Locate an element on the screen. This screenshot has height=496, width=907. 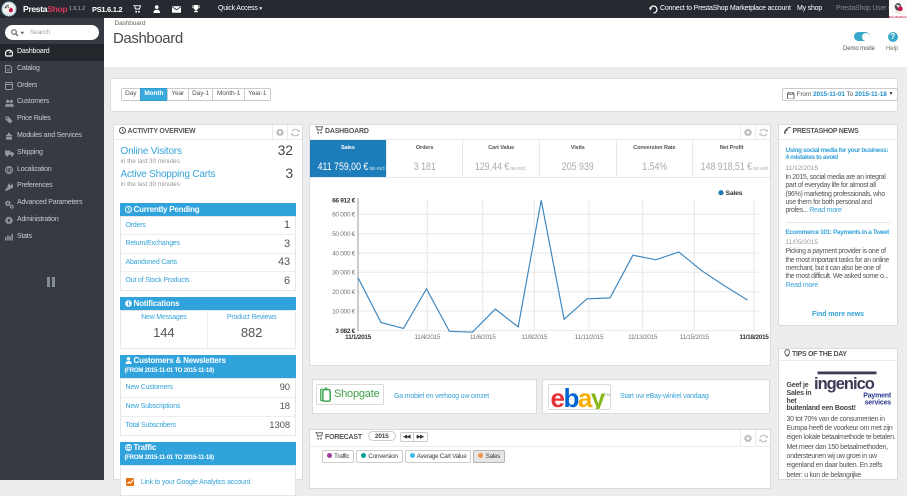
svg-text: 11/18/2015 is located at coordinates (754, 337).